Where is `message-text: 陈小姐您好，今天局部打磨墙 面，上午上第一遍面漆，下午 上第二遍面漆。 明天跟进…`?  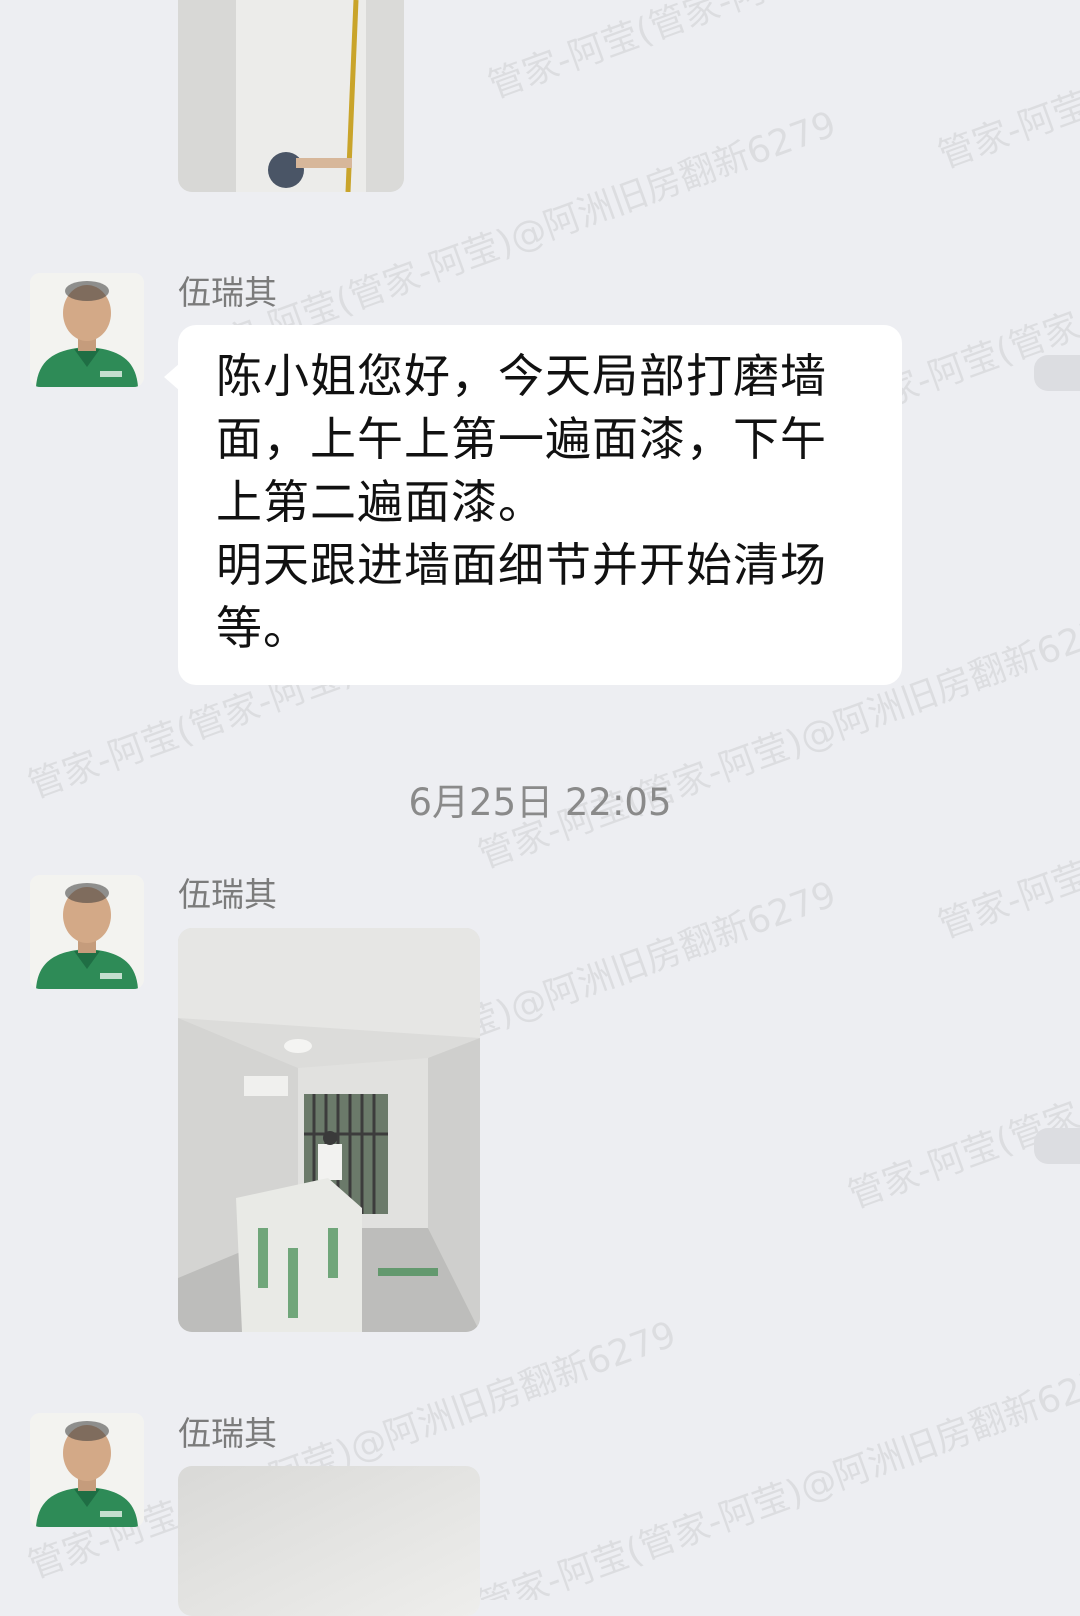
message-text: 陈小姐您好，今天局部打磨墙 面，上午上第一遍面漆，下午 上第二遍面漆。 明天跟进… is located at coordinates (521, 502).